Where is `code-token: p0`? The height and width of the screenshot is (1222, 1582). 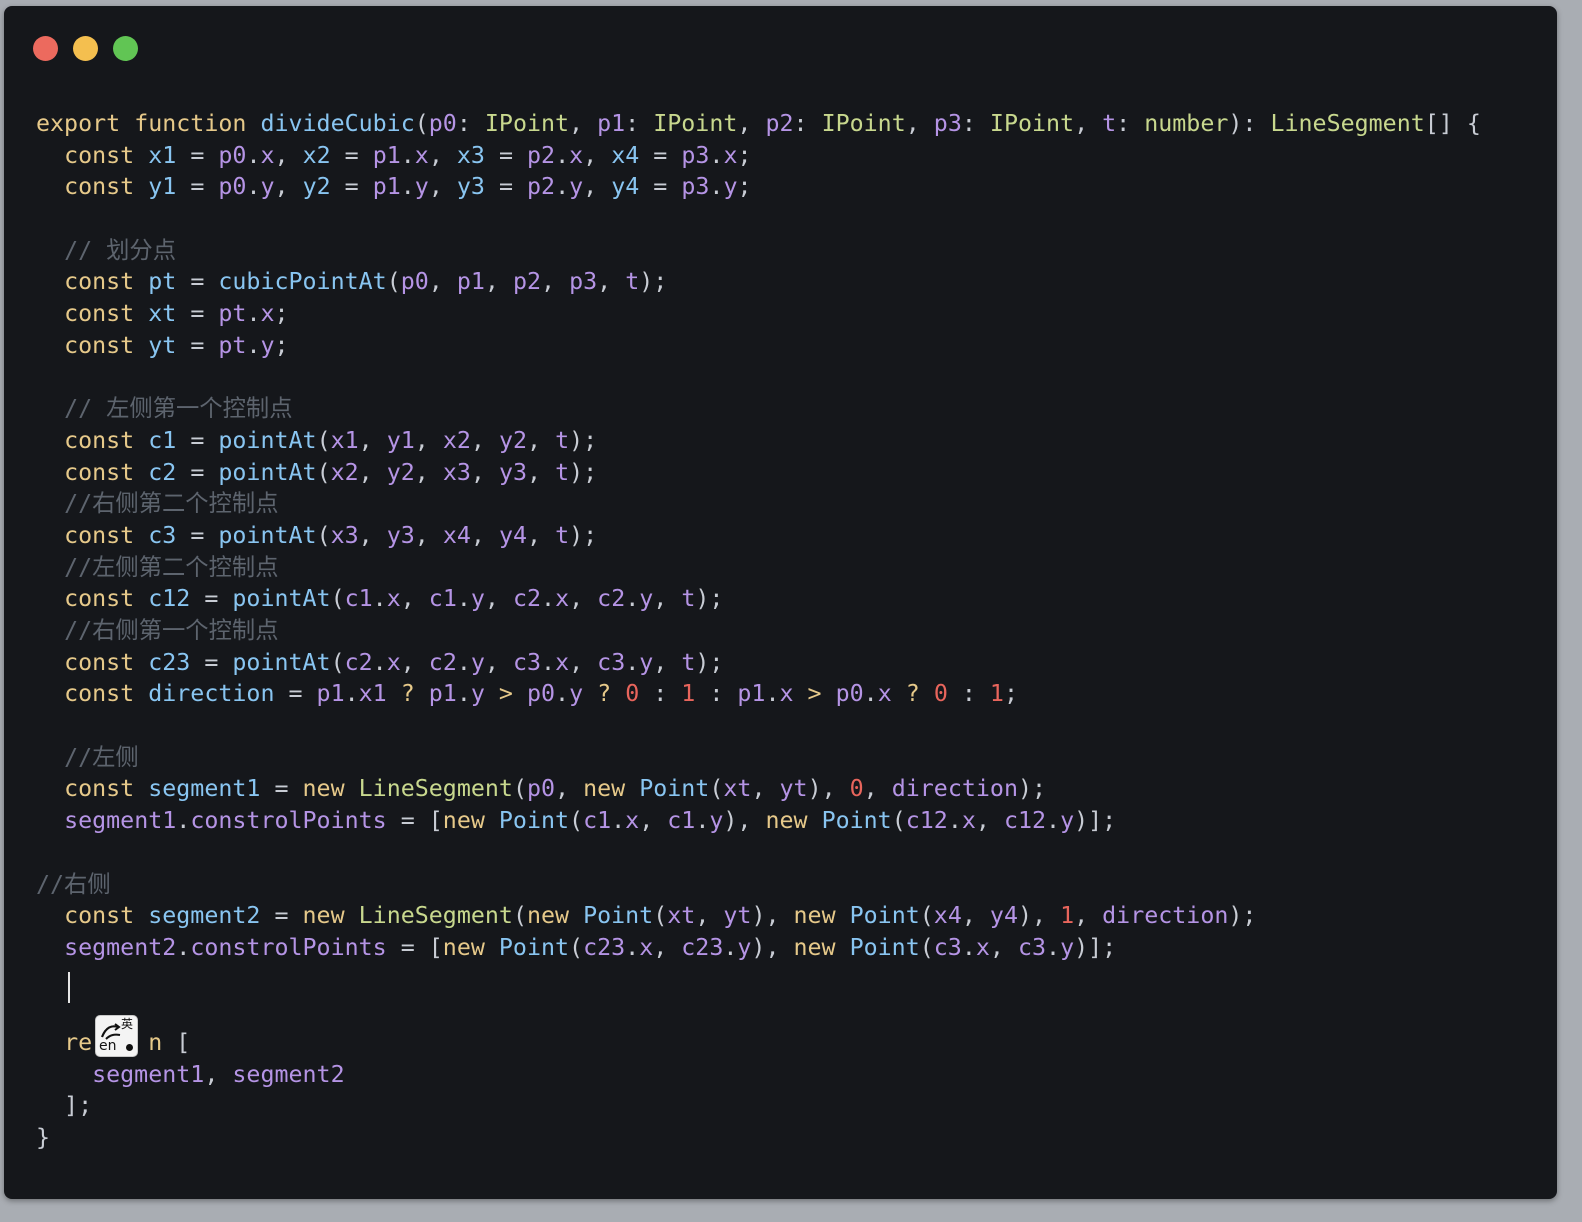
code-token: p0 is located at coordinates (541, 694).